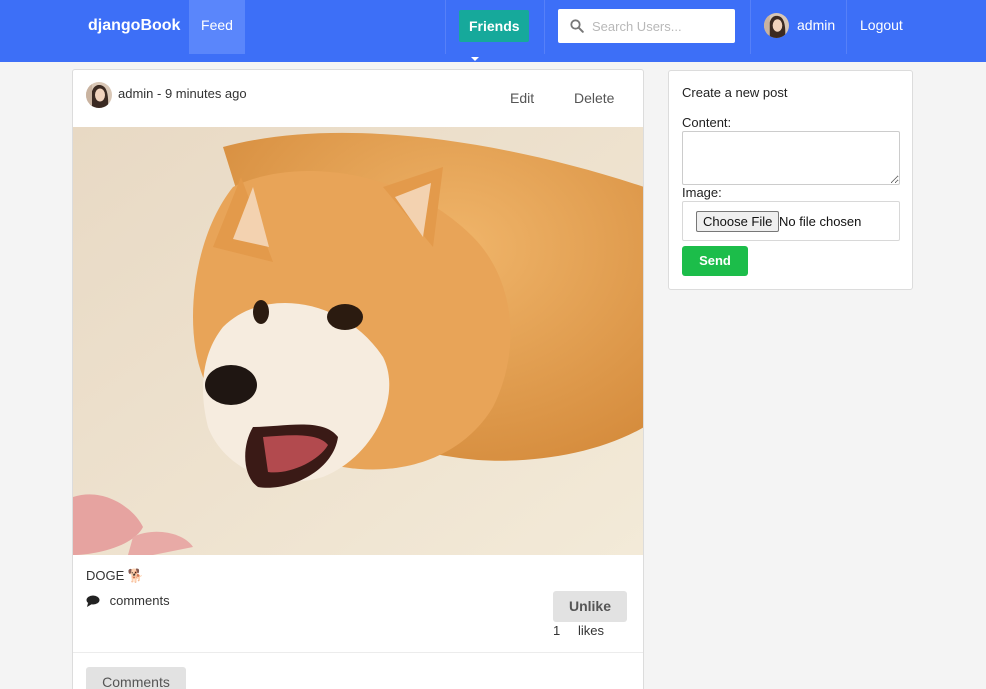 Image resolution: width=986 pixels, height=689 pixels. What do you see at coordinates (738, 221) in the screenshot?
I see `choose-file-button: Choose File` at bounding box center [738, 221].